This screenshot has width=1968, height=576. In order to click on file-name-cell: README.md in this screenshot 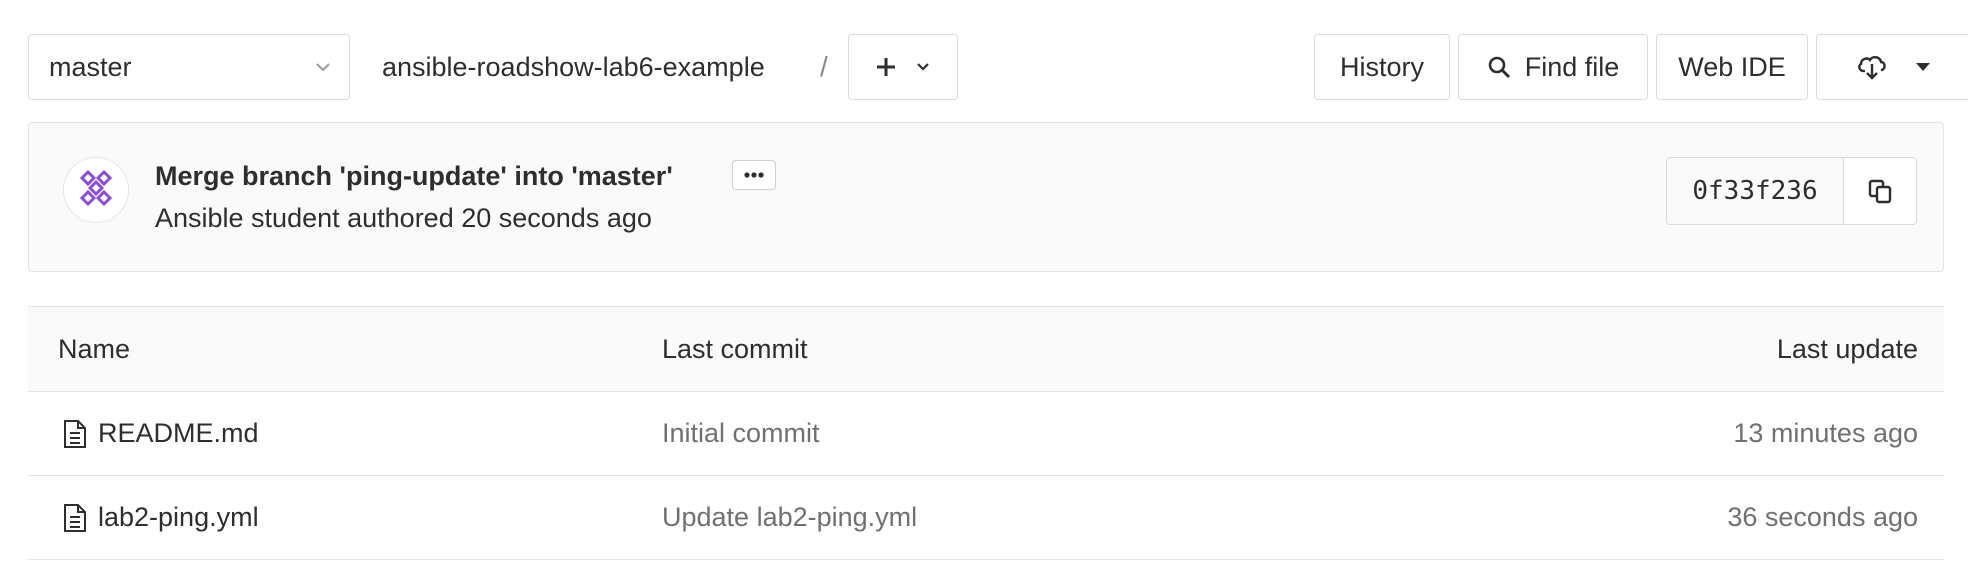, I will do `click(160, 433)`.